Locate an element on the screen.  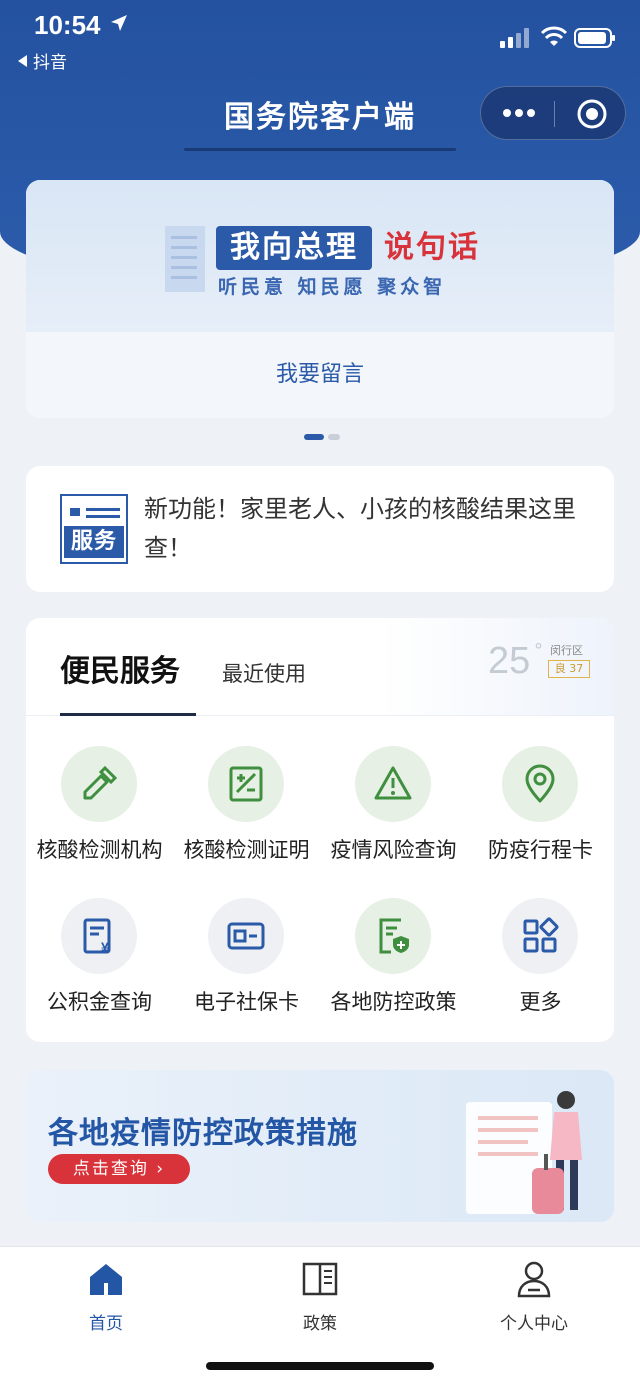
slogan-secondary: 说句话 is located at coordinates (432, 247).